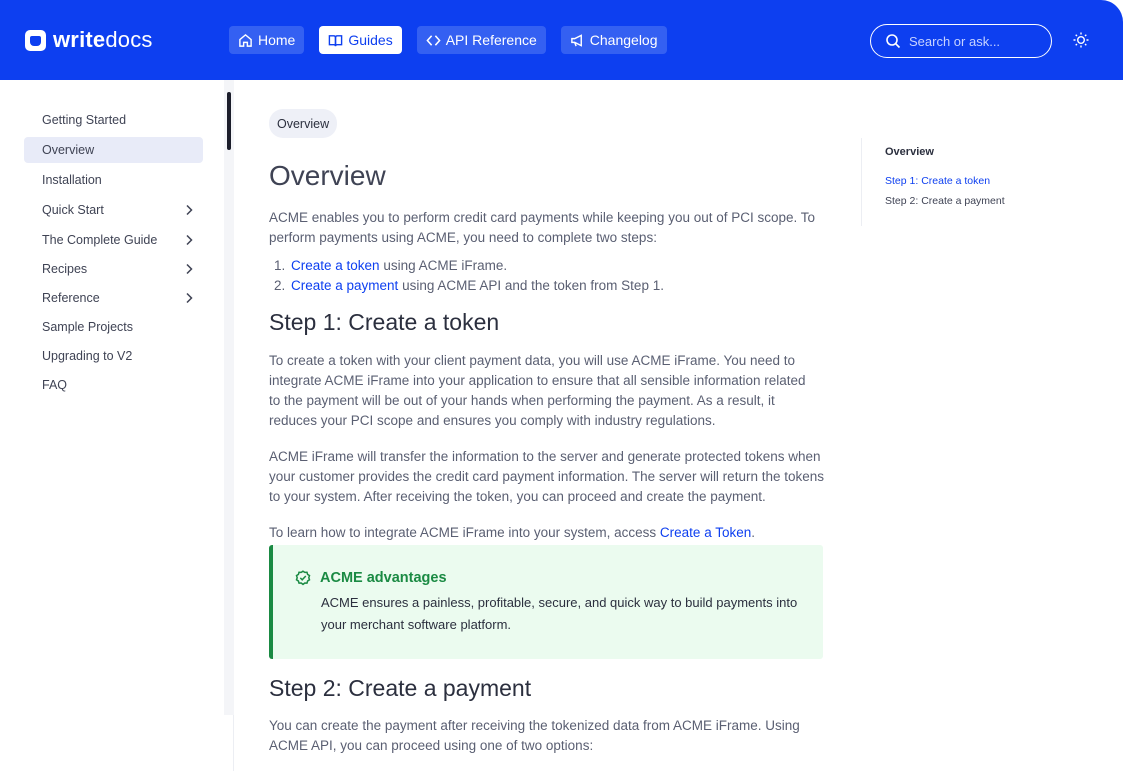 The width and height of the screenshot is (1123, 771). What do you see at coordinates (103, 39) in the screenshot?
I see `logo-text: writedocs` at bounding box center [103, 39].